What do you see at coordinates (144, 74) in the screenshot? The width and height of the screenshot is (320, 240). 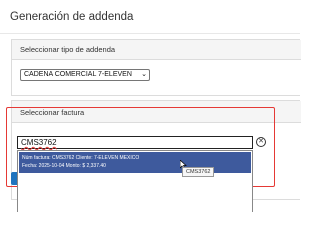 I see `chevron-down-icon: ⌄` at bounding box center [144, 74].